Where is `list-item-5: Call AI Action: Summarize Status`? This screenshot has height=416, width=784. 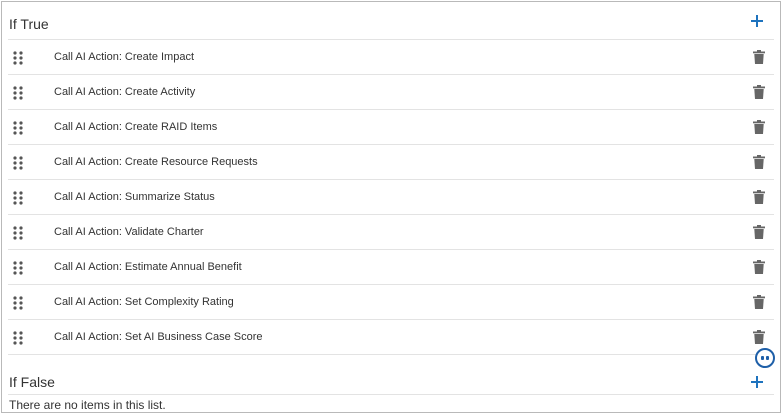
list-item-5: Call AI Action: Summarize Status is located at coordinates (391, 197).